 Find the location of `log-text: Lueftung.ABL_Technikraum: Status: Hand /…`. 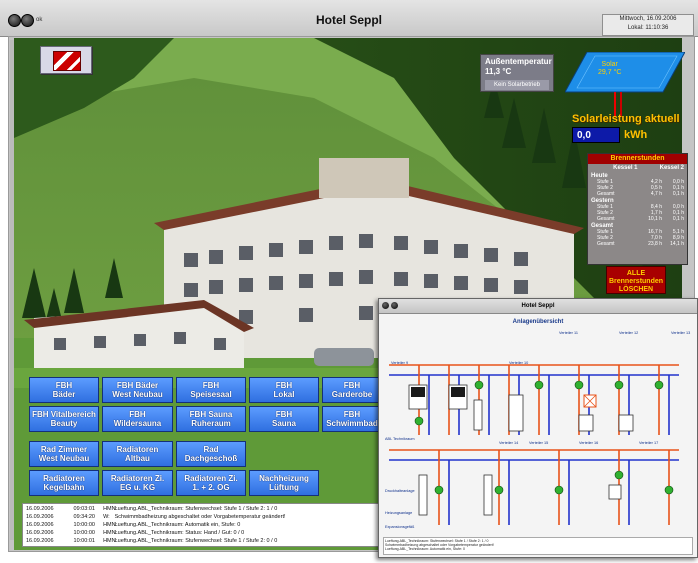

log-text: Lueftung.ABL_Technikraum: Status: Hand /… is located at coordinates (179, 533).